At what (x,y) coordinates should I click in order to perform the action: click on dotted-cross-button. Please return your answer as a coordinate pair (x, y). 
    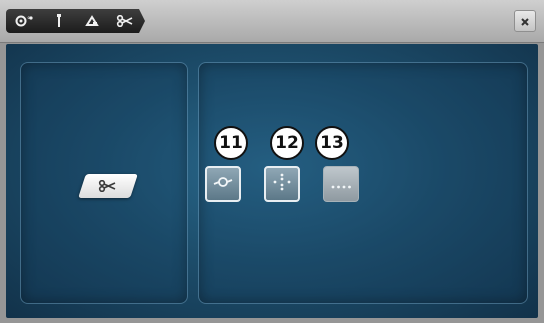
    Looking at the image, I should click on (282, 184).